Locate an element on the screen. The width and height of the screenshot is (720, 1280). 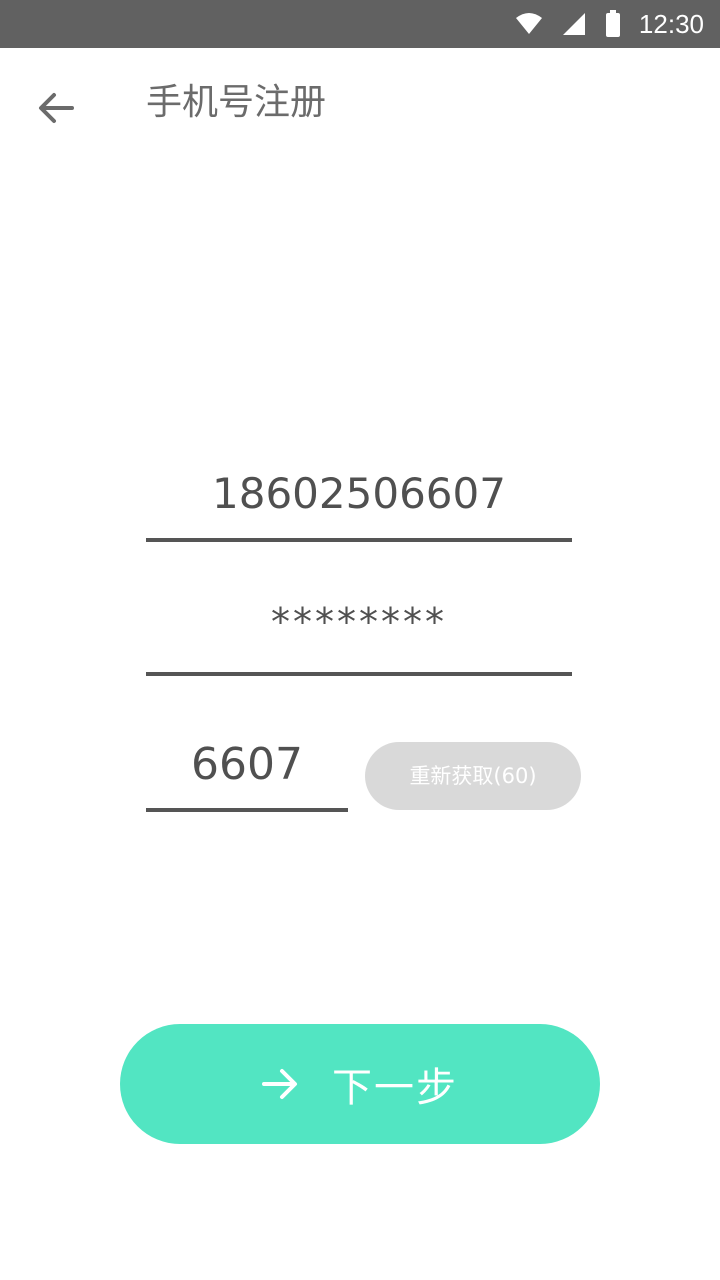
next-step-button: 下一步 is located at coordinates (360, 1084).